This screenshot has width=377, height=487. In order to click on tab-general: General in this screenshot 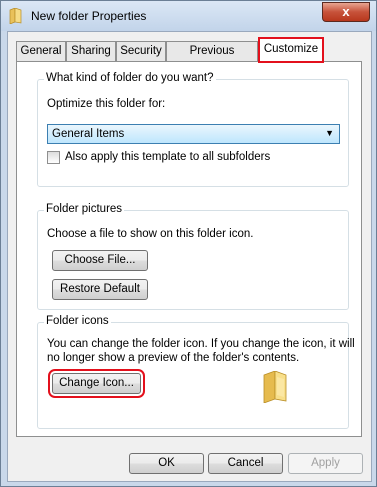, I will do `click(41, 51)`.